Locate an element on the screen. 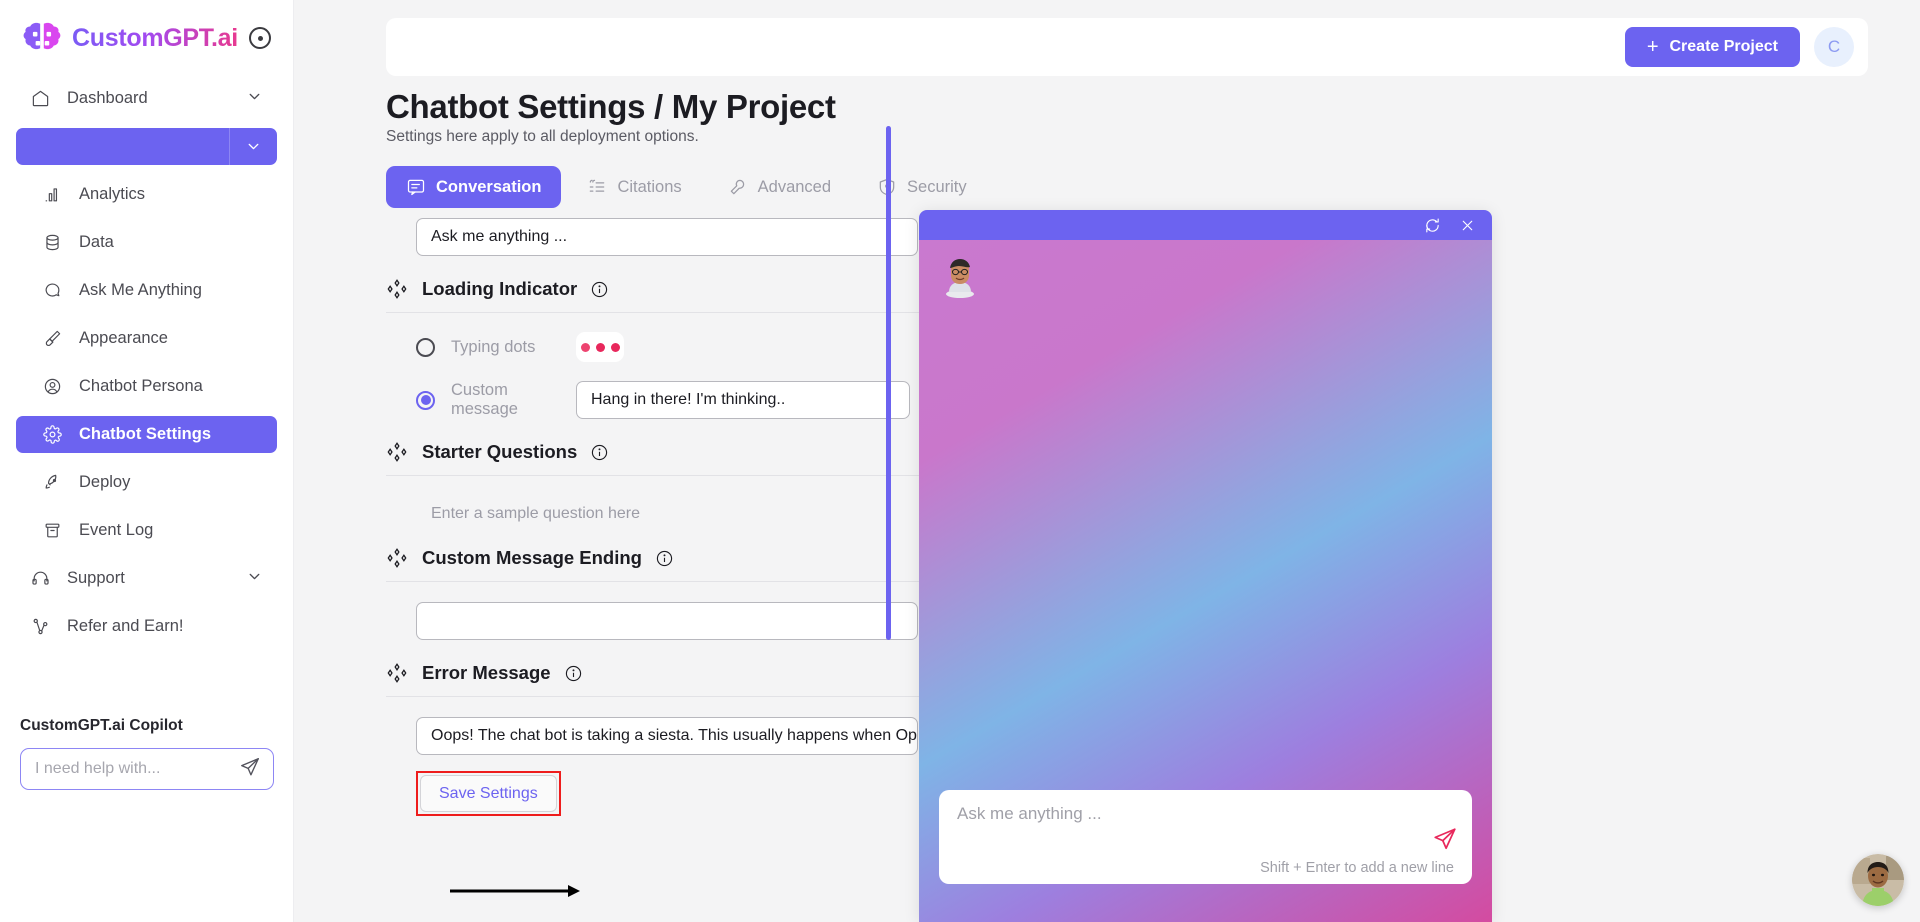 This screenshot has height=922, width=1920. user-circle-icon is located at coordinates (52, 387).